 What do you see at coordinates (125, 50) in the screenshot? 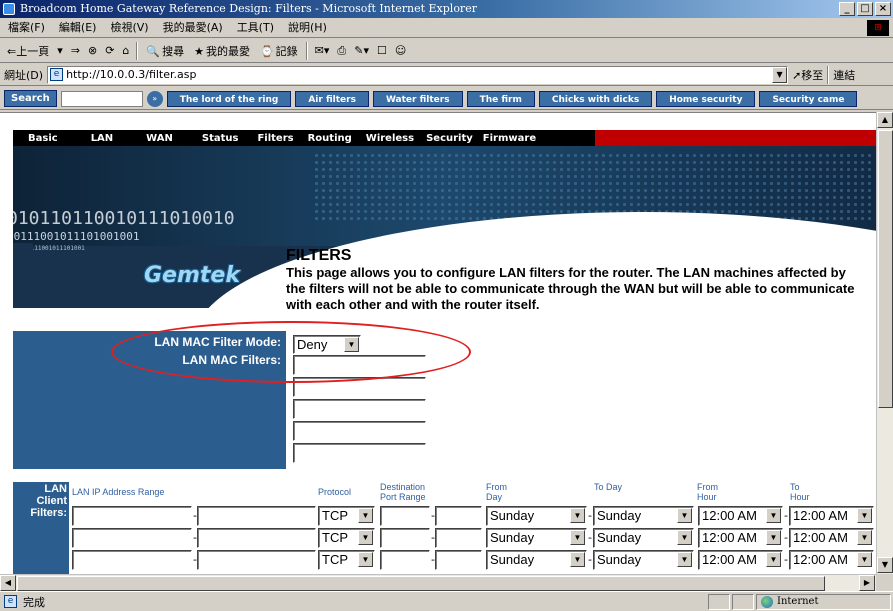
I see `home-button: ⌂` at bounding box center [125, 50].